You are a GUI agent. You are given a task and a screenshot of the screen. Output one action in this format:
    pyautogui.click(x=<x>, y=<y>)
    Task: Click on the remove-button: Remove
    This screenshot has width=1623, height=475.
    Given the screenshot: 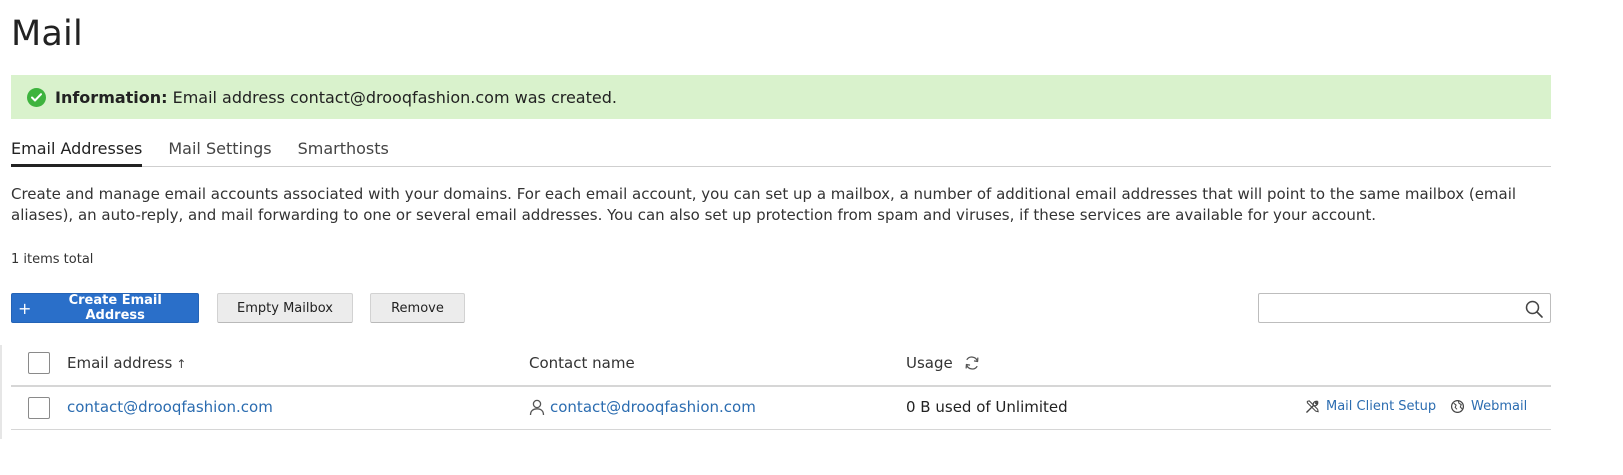 What is the action you would take?
    pyautogui.click(x=417, y=308)
    